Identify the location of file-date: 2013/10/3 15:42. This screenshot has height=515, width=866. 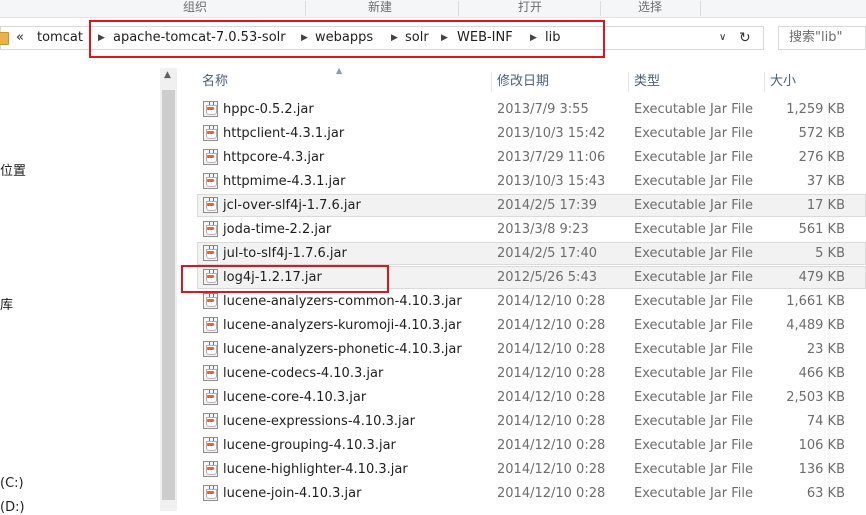
(551, 133).